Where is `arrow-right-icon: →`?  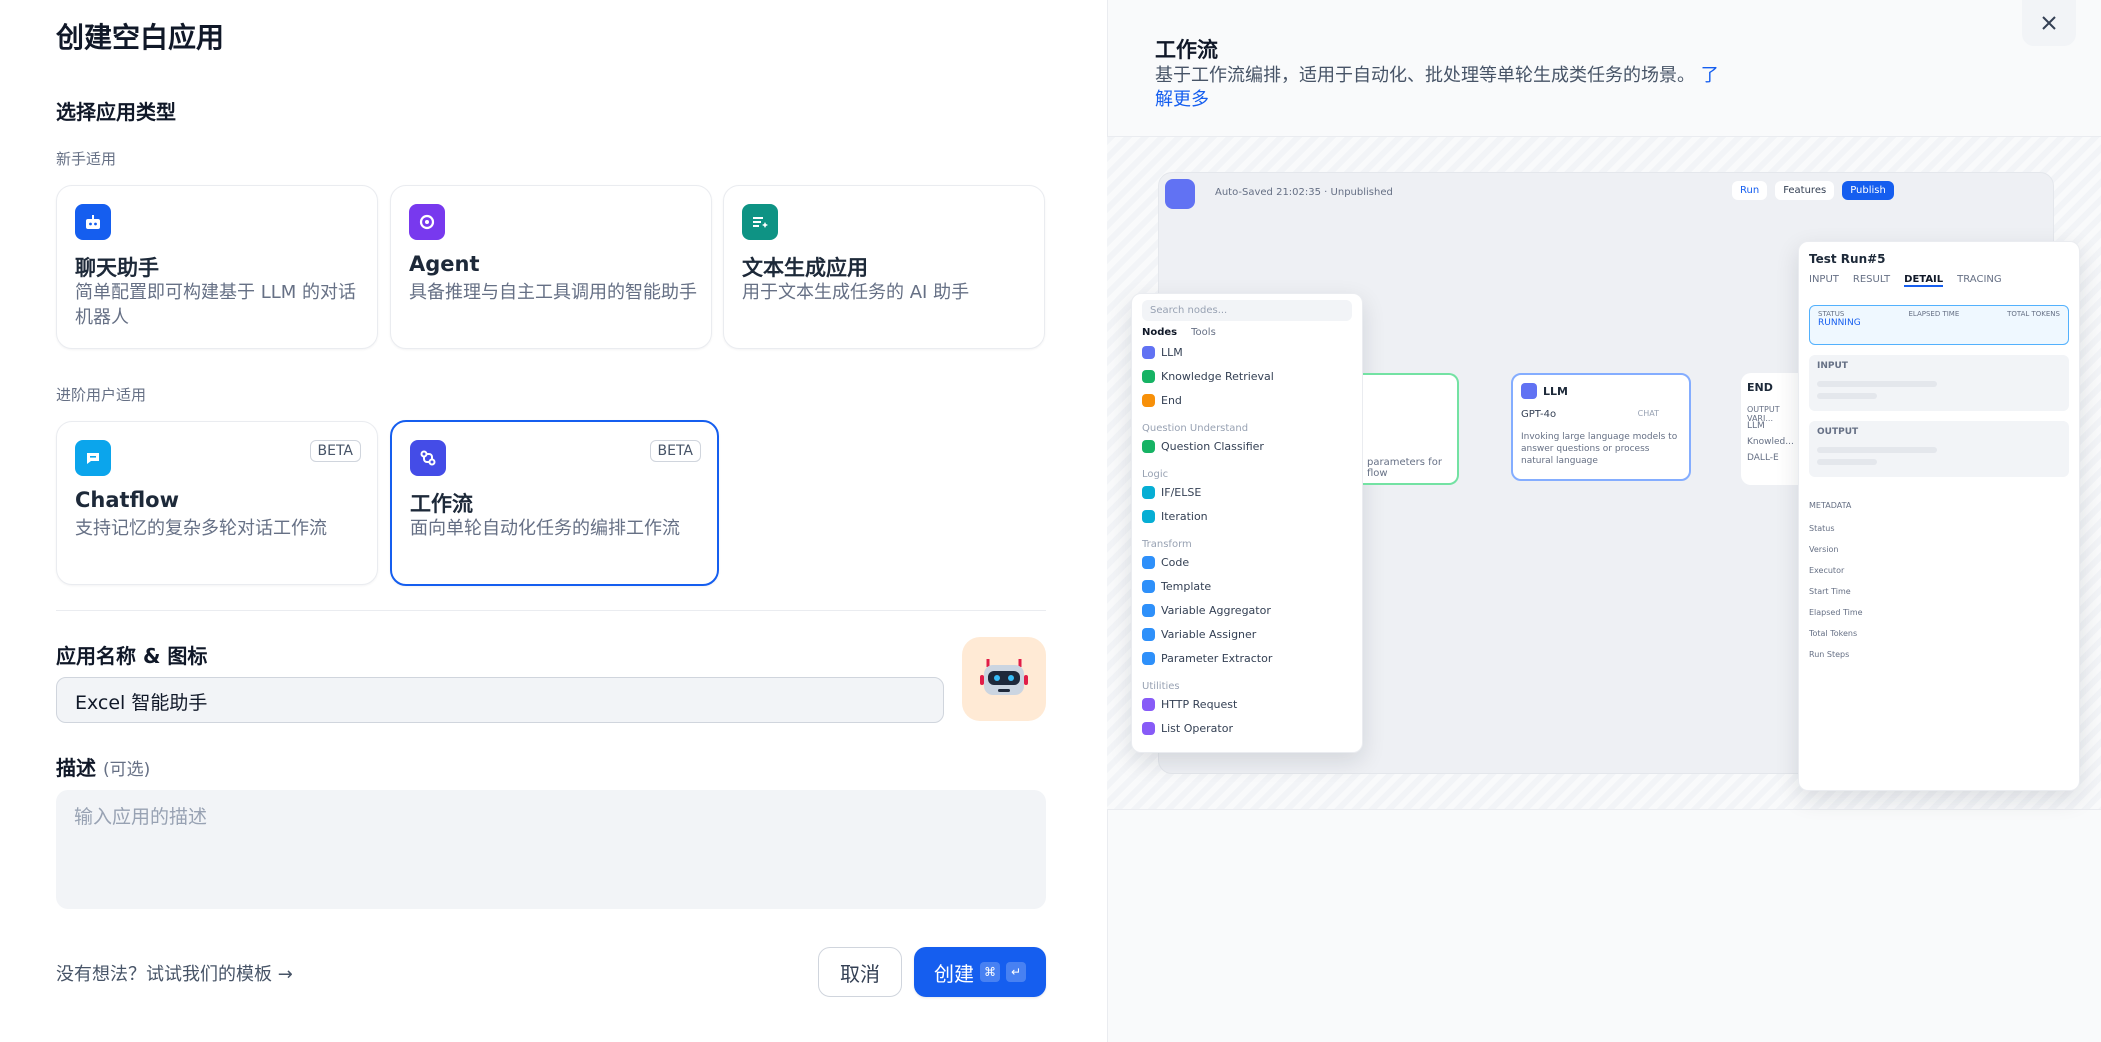 arrow-right-icon: → is located at coordinates (285, 974).